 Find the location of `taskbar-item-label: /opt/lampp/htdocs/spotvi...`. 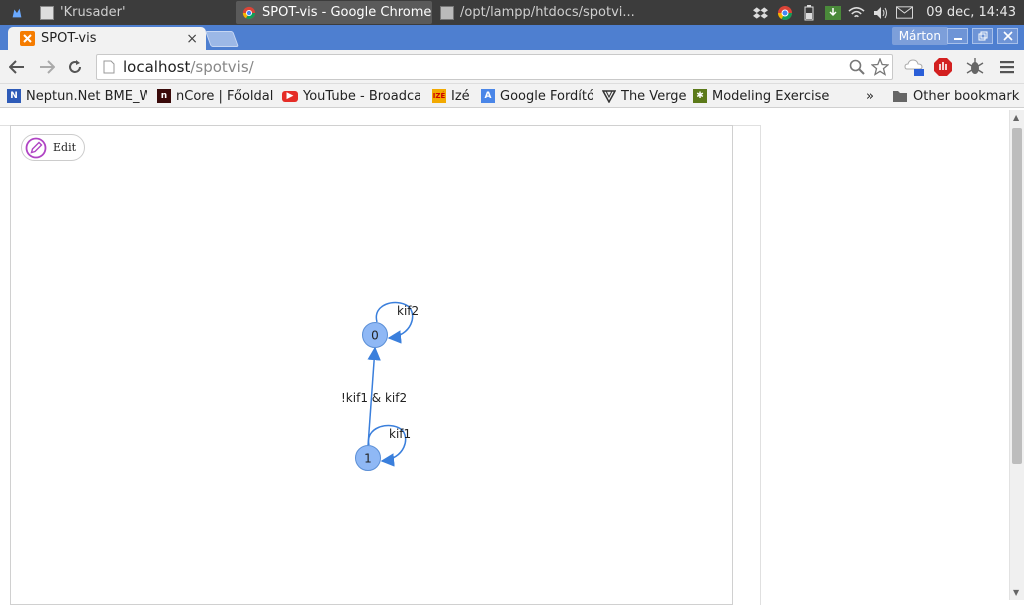

taskbar-item-label: /opt/lampp/htdocs/spotvi... is located at coordinates (547, 12).